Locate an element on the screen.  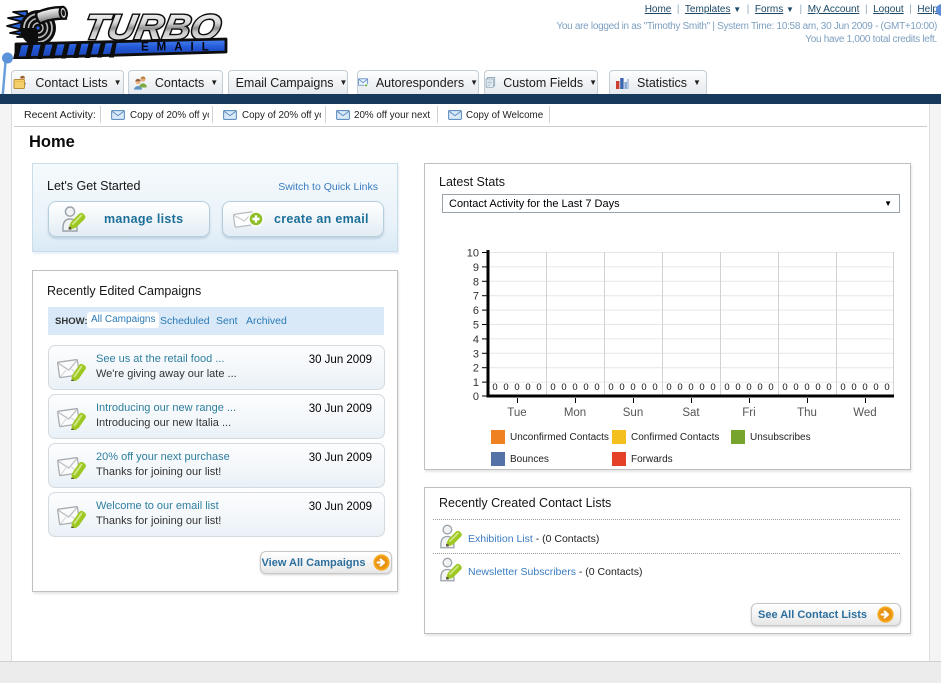
svg-text: 2 is located at coordinates (476, 369).